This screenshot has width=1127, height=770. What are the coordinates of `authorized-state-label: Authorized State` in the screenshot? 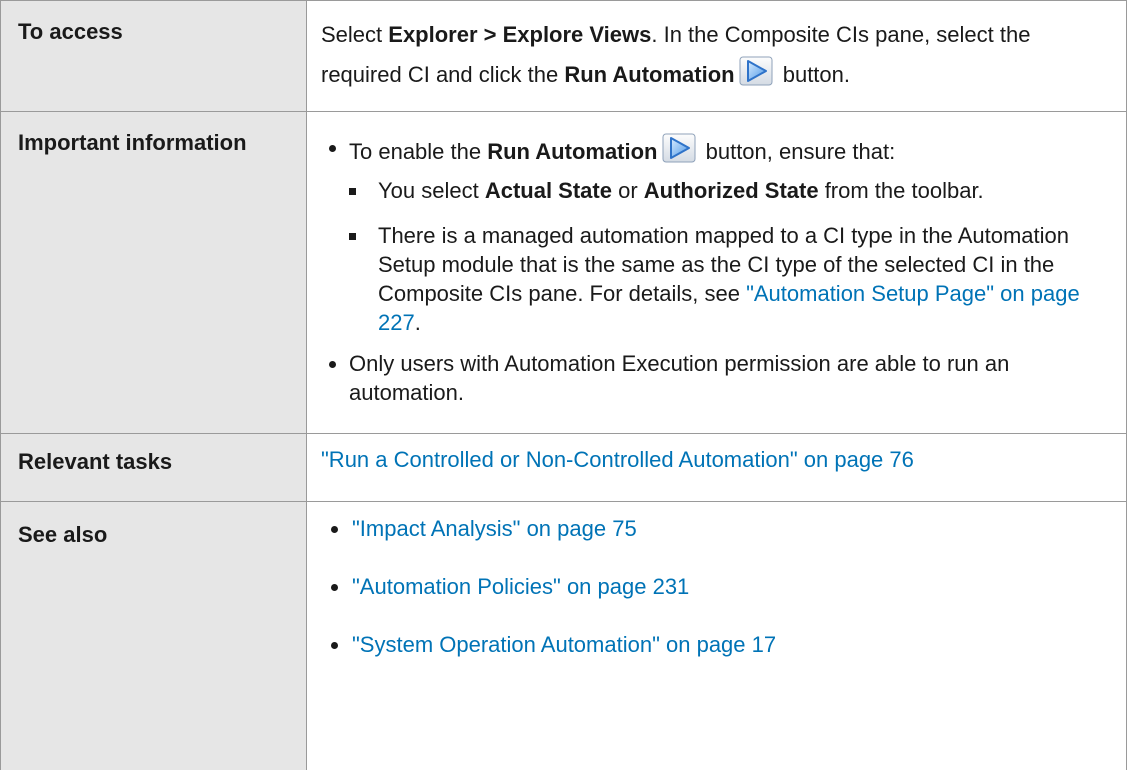 It's located at (731, 190).